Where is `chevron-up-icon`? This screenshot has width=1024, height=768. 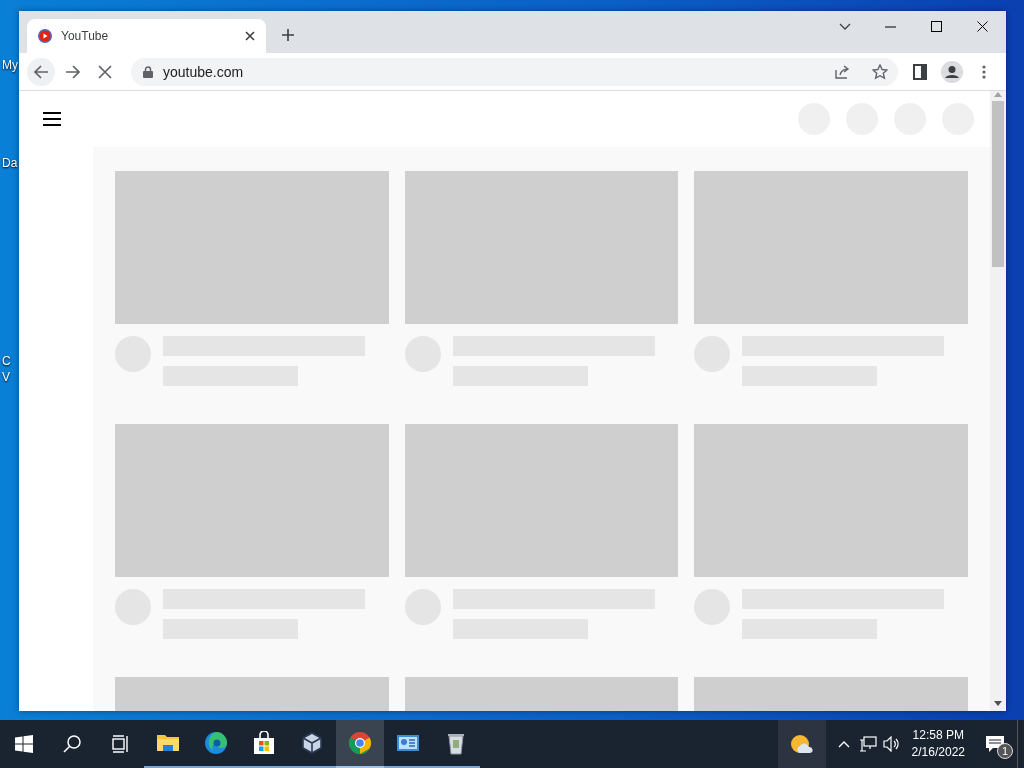
chevron-up-icon is located at coordinates (843, 744).